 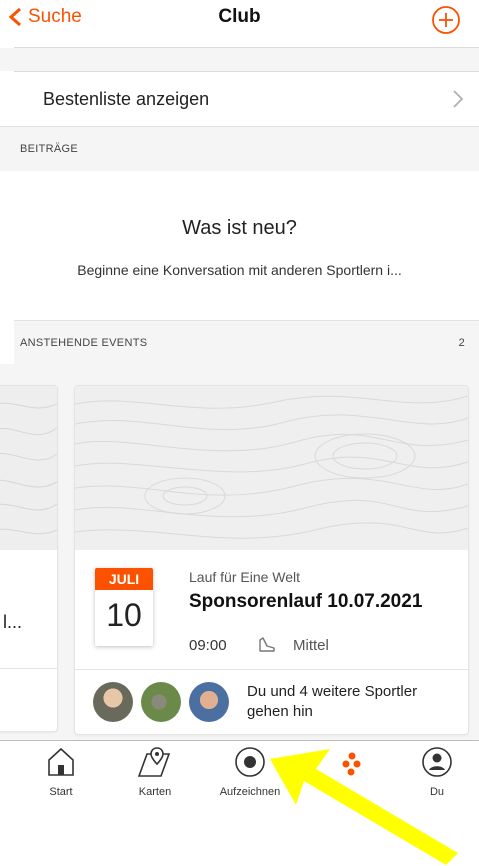 I want to click on posts-section-header: BEITRÄGE, so click(x=239, y=148).